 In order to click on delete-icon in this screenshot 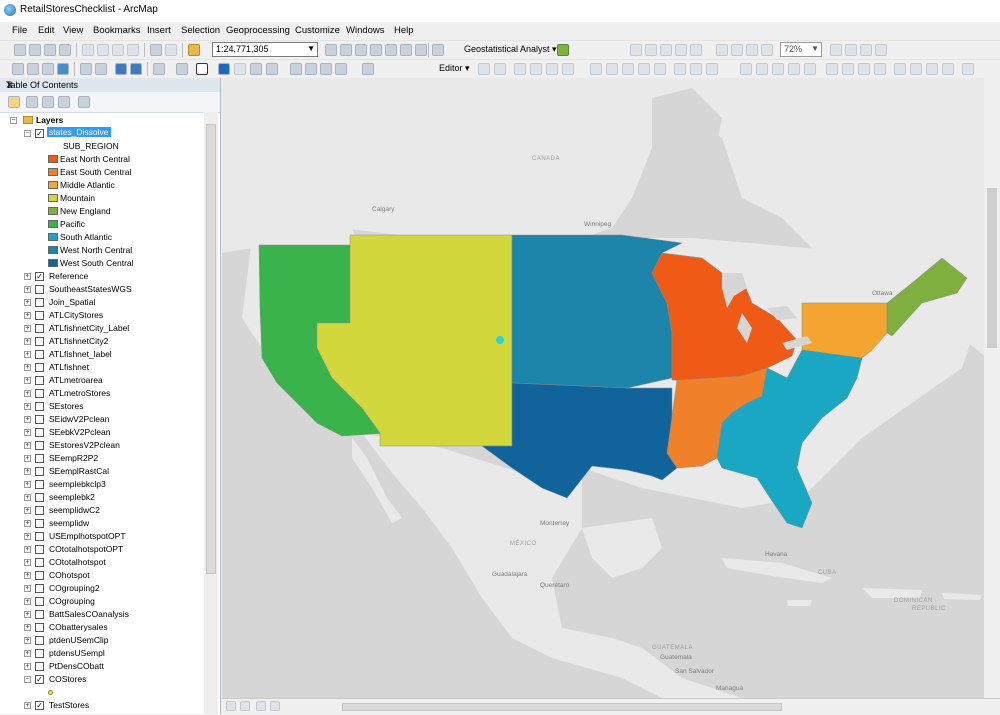, I will do `click(133, 50)`.